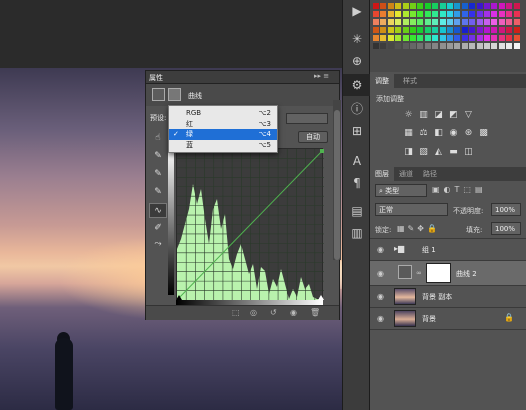  What do you see at coordinates (419, 273) in the screenshot?
I see `link-icon: ∞` at bounding box center [419, 273].